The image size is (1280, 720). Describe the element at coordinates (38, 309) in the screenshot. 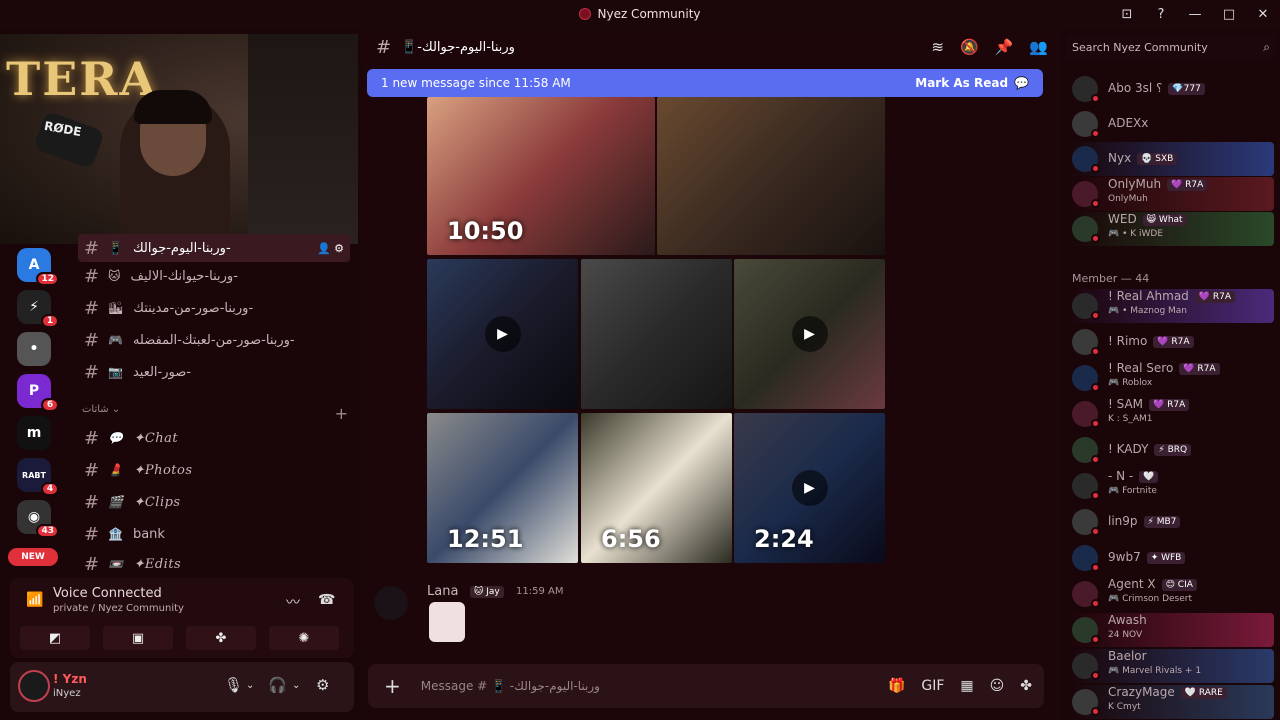

I see `guild-2: ⚡ 1` at that location.